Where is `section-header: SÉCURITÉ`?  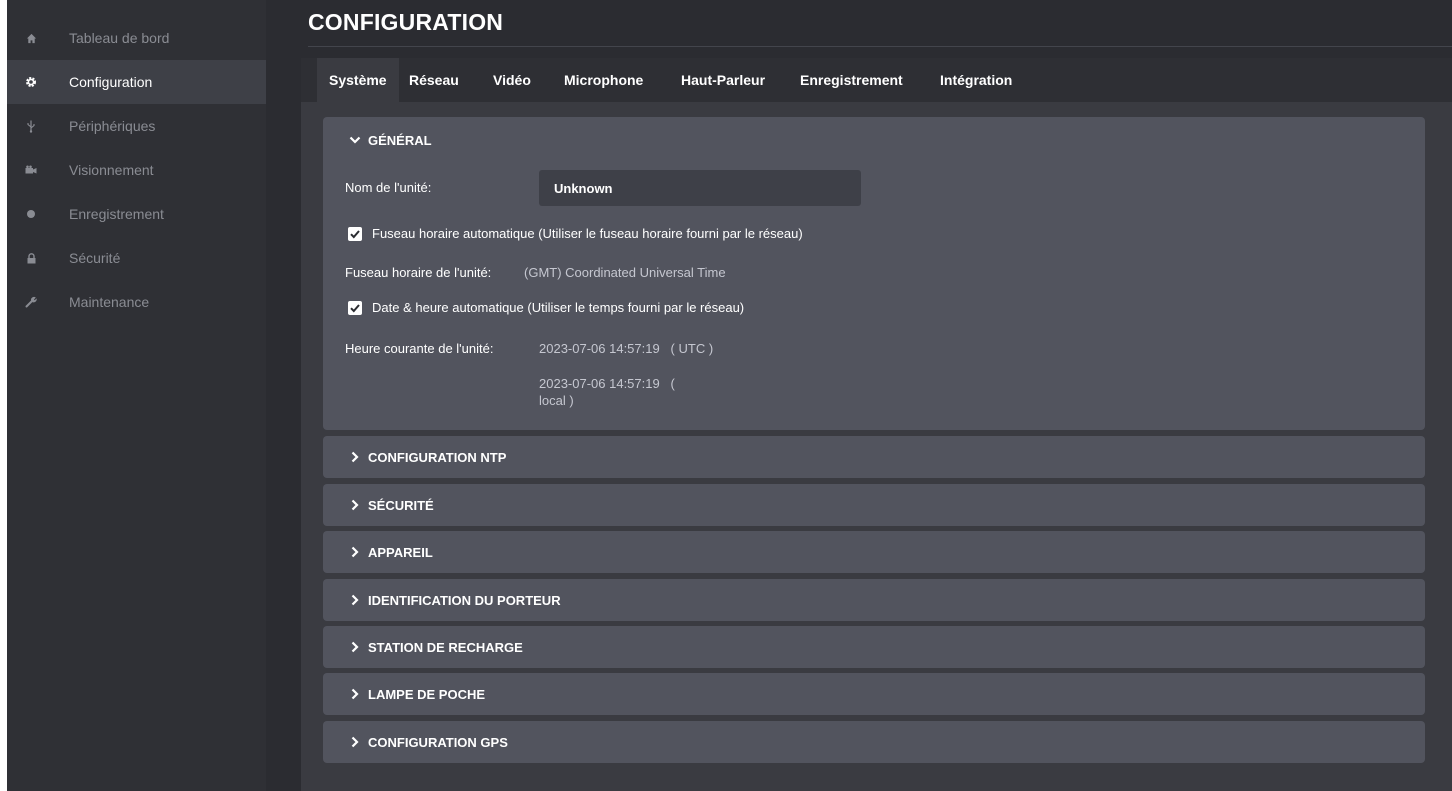
section-header: SÉCURITÉ is located at coordinates (391, 505).